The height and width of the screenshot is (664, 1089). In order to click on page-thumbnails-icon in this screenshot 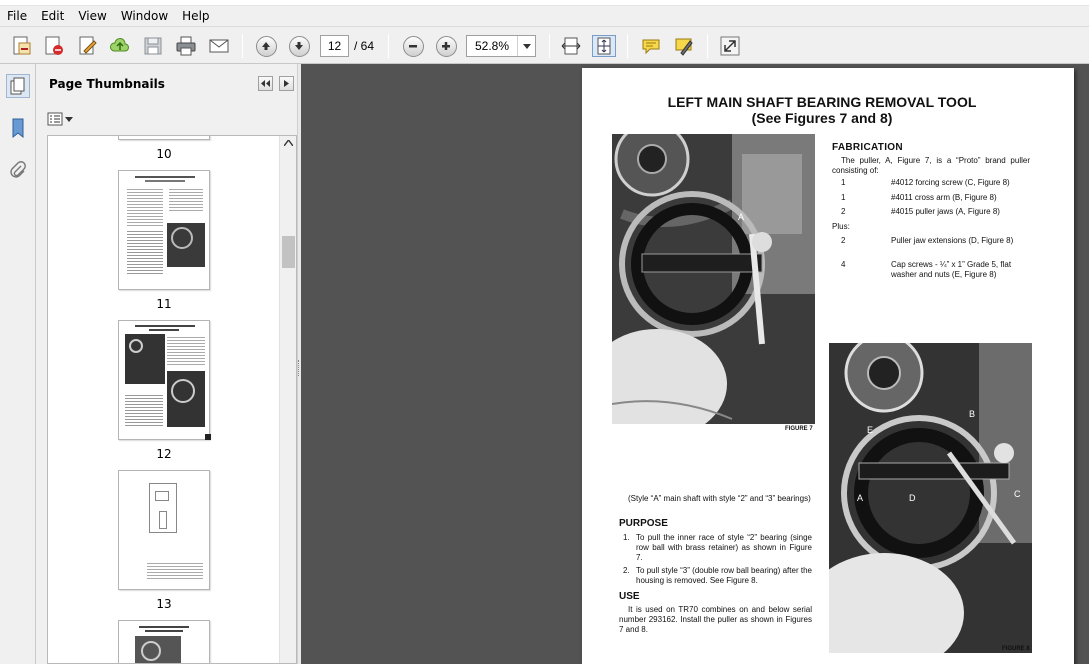, I will do `click(18, 86)`.